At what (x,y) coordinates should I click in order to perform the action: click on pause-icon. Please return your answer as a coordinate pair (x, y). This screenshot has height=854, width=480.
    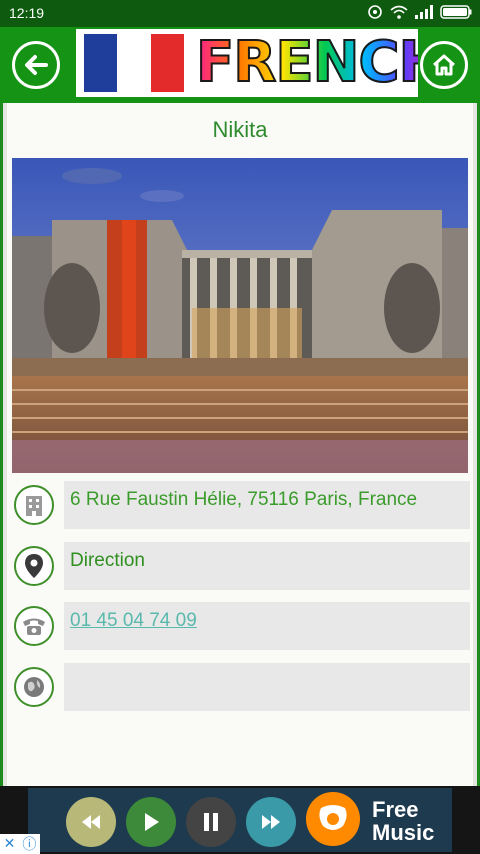
    Looking at the image, I should click on (211, 822).